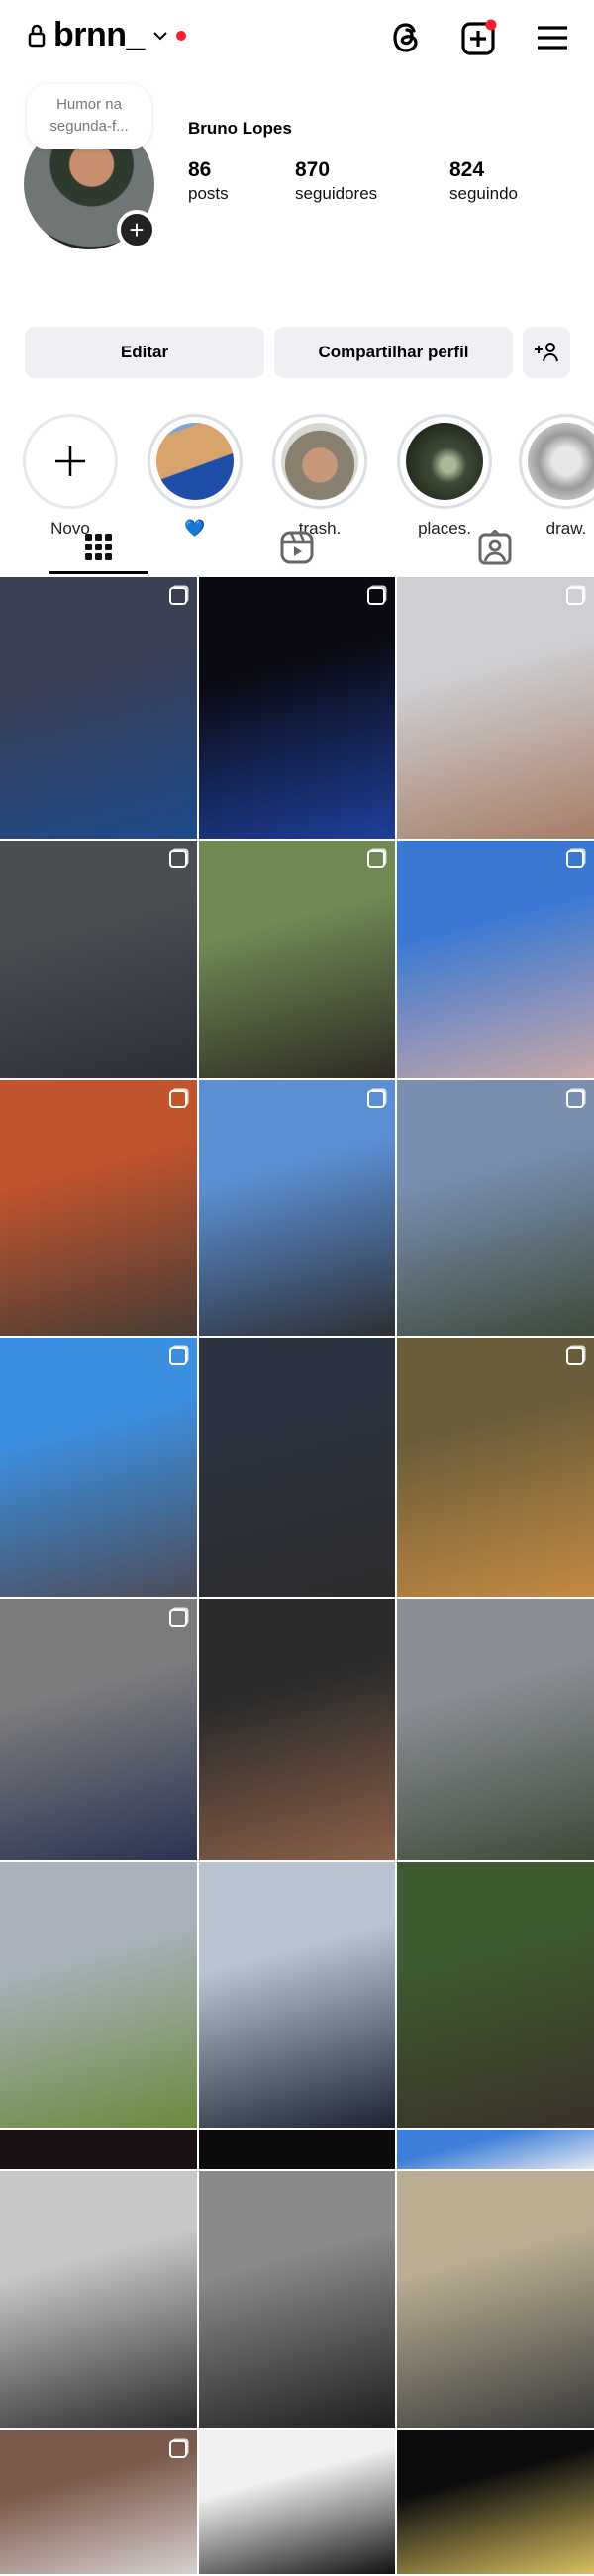 This screenshot has width=594, height=2576. Describe the element at coordinates (336, 194) in the screenshot. I see `stat-label: seguidores` at that location.